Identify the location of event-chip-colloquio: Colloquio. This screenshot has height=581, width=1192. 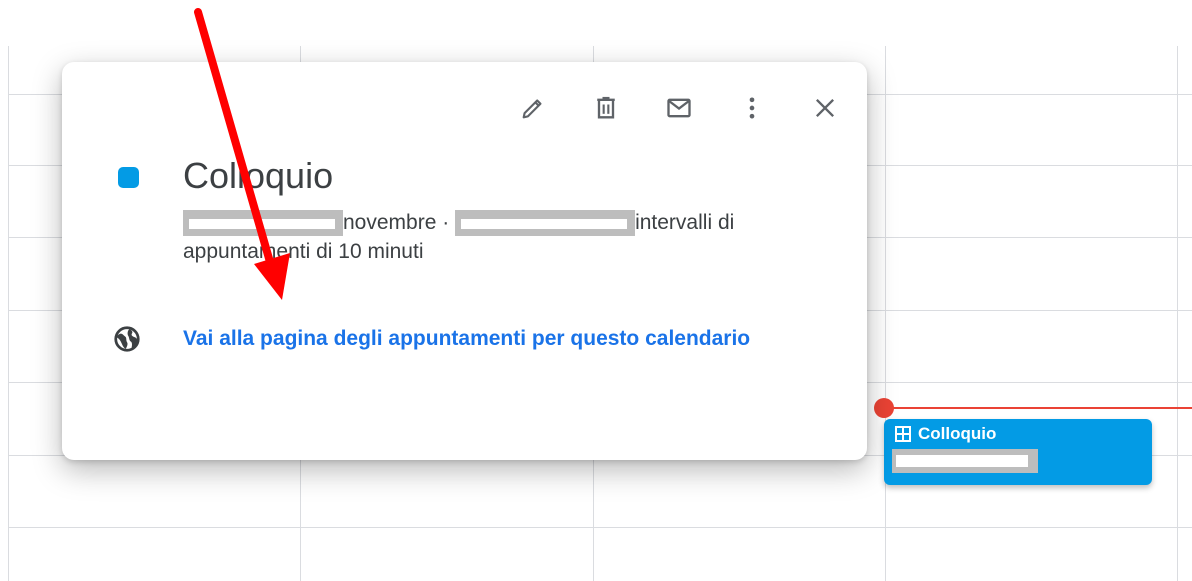
(1018, 452).